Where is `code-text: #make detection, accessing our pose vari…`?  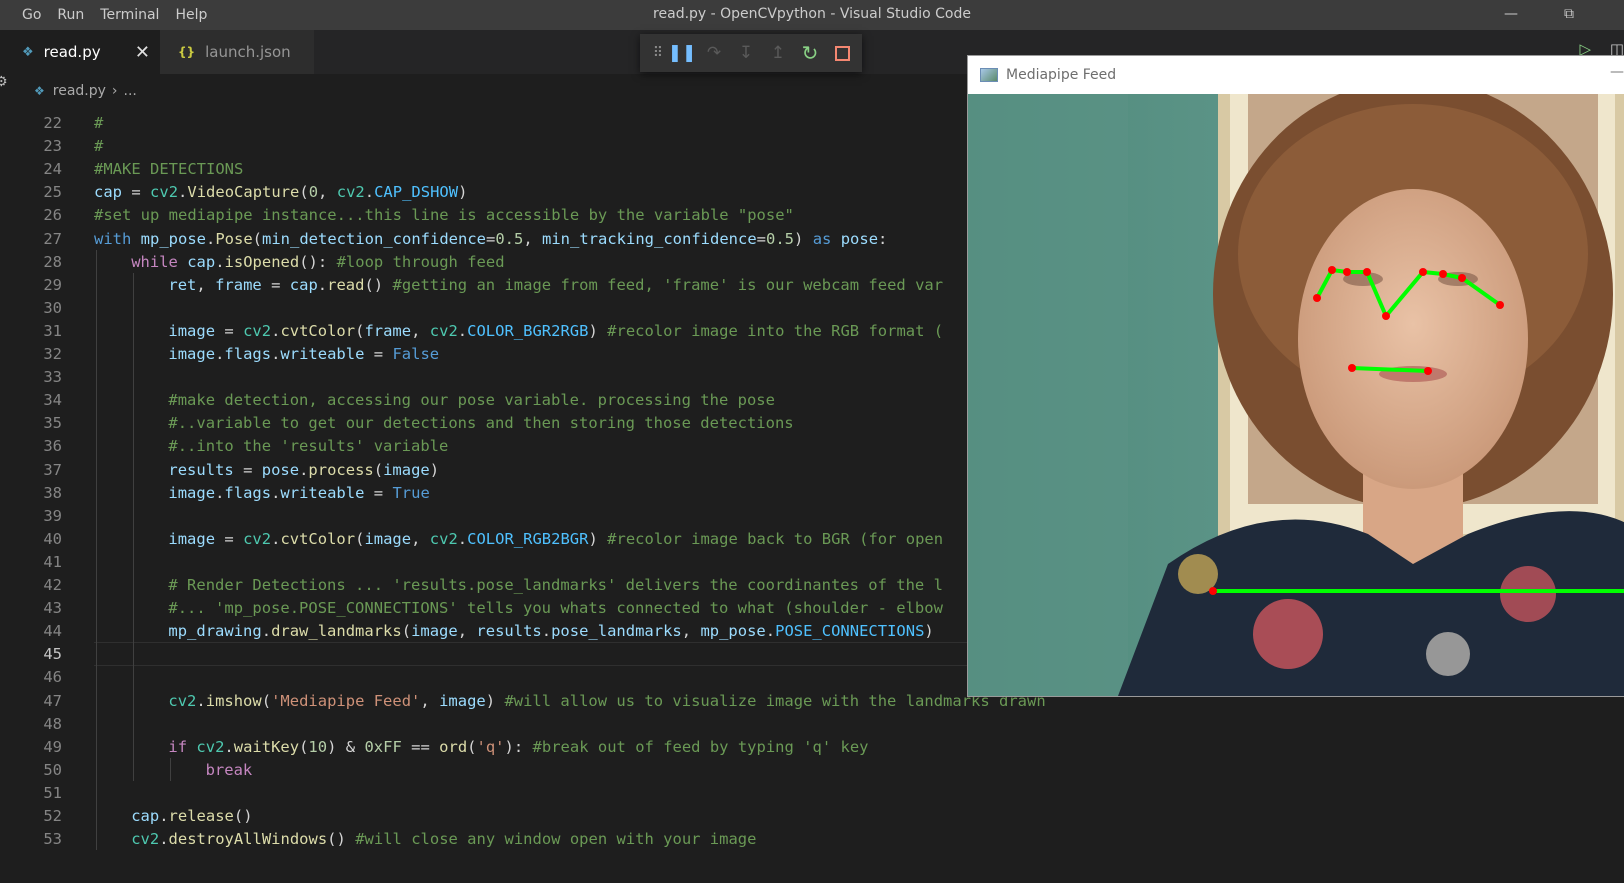
code-text: #make detection, accessing our pose vari… is located at coordinates (471, 400).